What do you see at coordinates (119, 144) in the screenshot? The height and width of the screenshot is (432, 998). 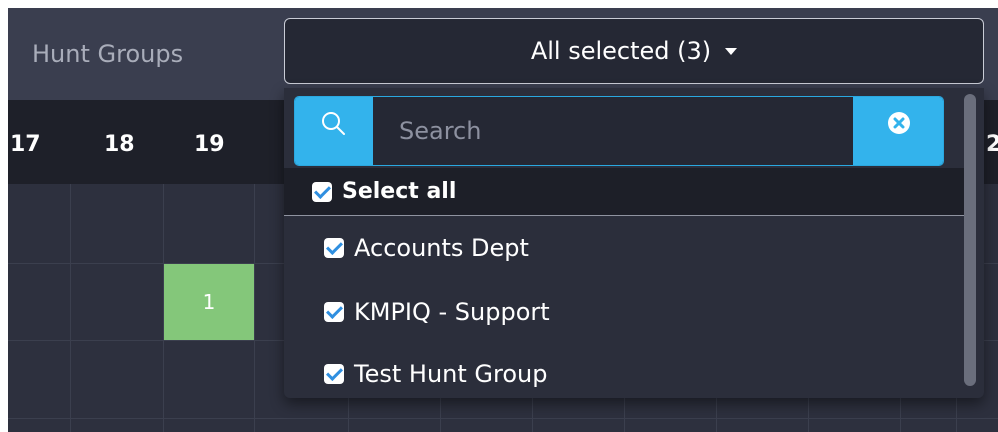 I see `hour-label-18: 18` at bounding box center [119, 144].